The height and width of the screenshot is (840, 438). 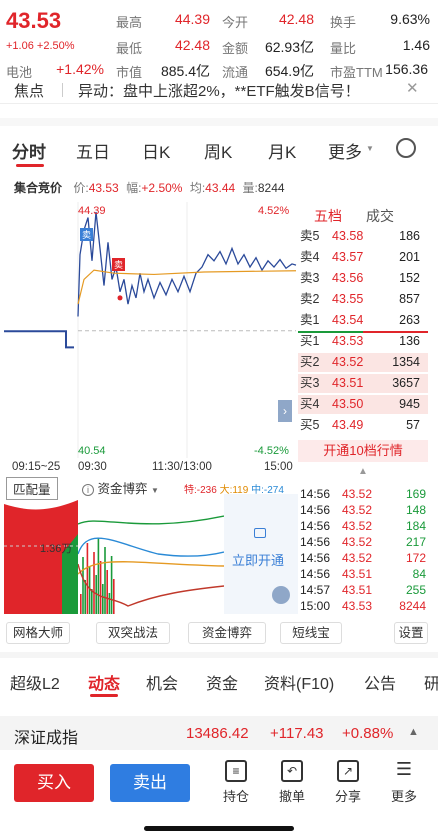 I want to click on level-volume: 136, so click(x=409, y=341).